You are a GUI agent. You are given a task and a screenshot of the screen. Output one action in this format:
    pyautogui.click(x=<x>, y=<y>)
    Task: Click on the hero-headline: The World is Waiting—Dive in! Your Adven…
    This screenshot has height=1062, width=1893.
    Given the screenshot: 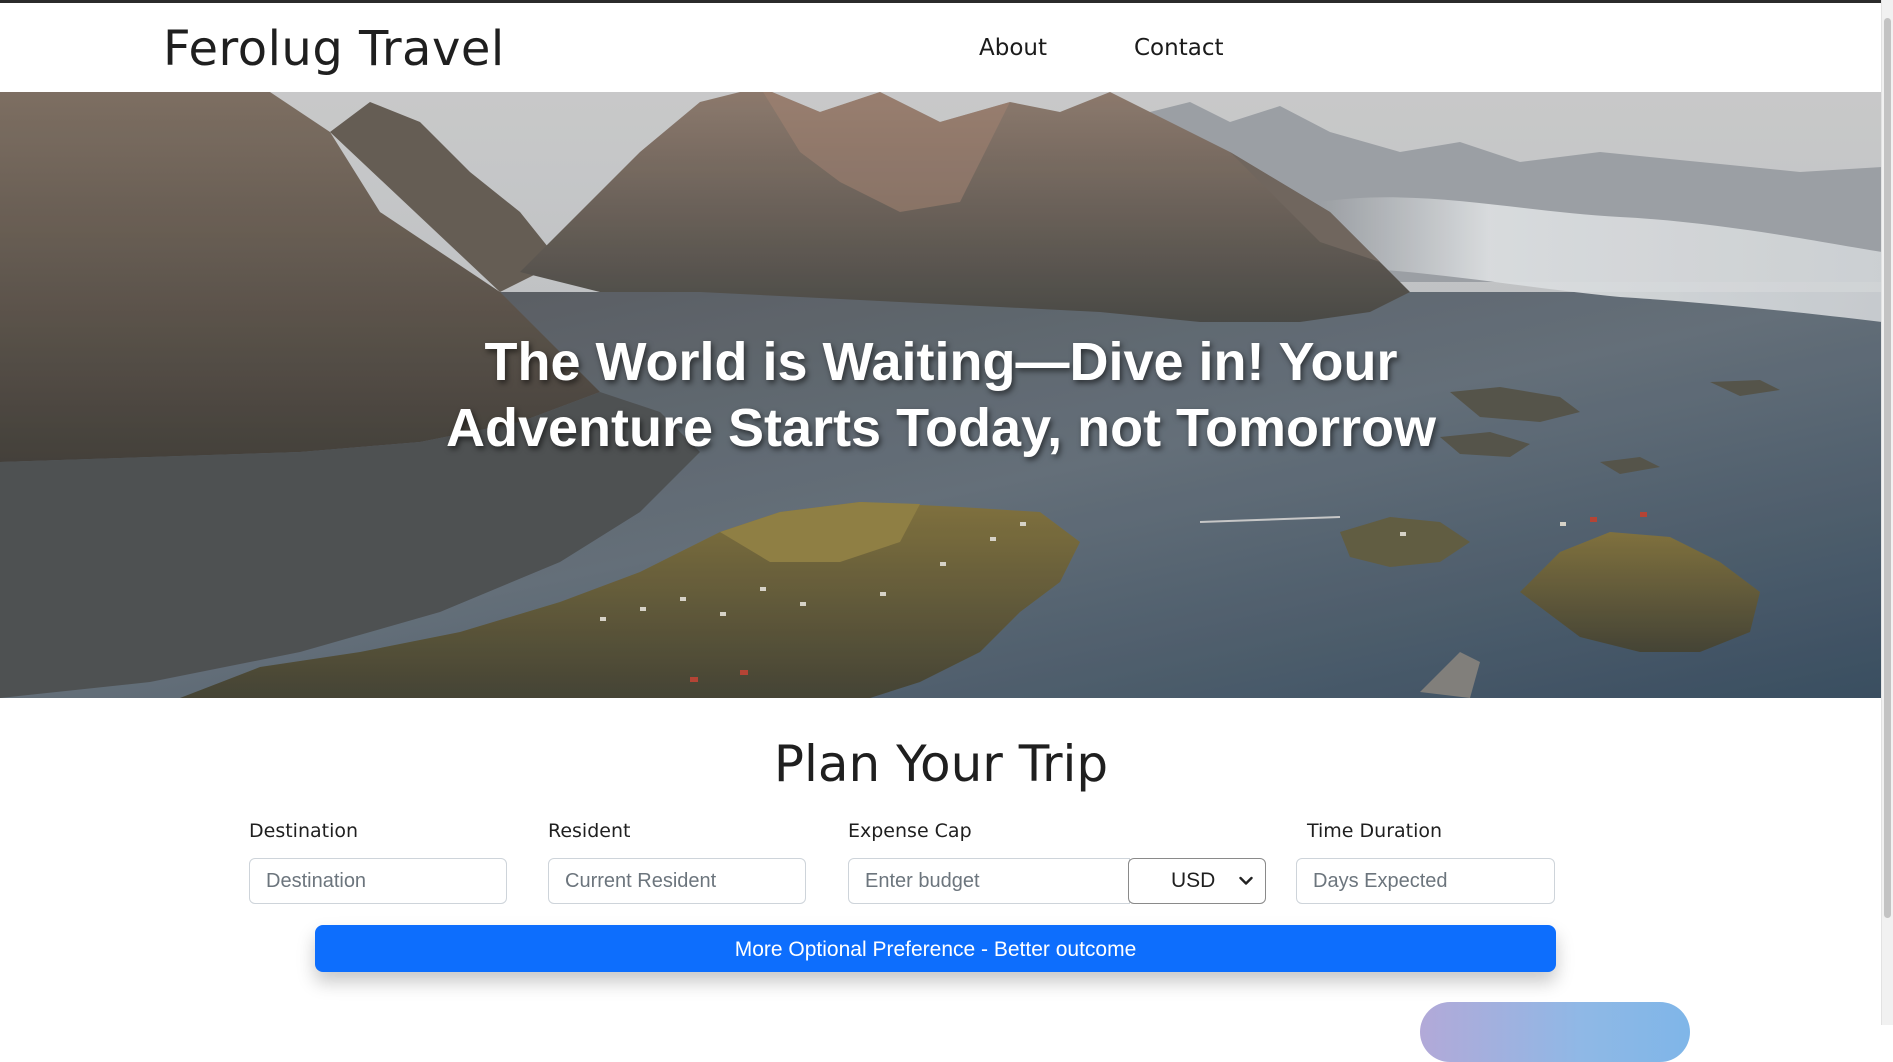 What is the action you would take?
    pyautogui.click(x=941, y=395)
    